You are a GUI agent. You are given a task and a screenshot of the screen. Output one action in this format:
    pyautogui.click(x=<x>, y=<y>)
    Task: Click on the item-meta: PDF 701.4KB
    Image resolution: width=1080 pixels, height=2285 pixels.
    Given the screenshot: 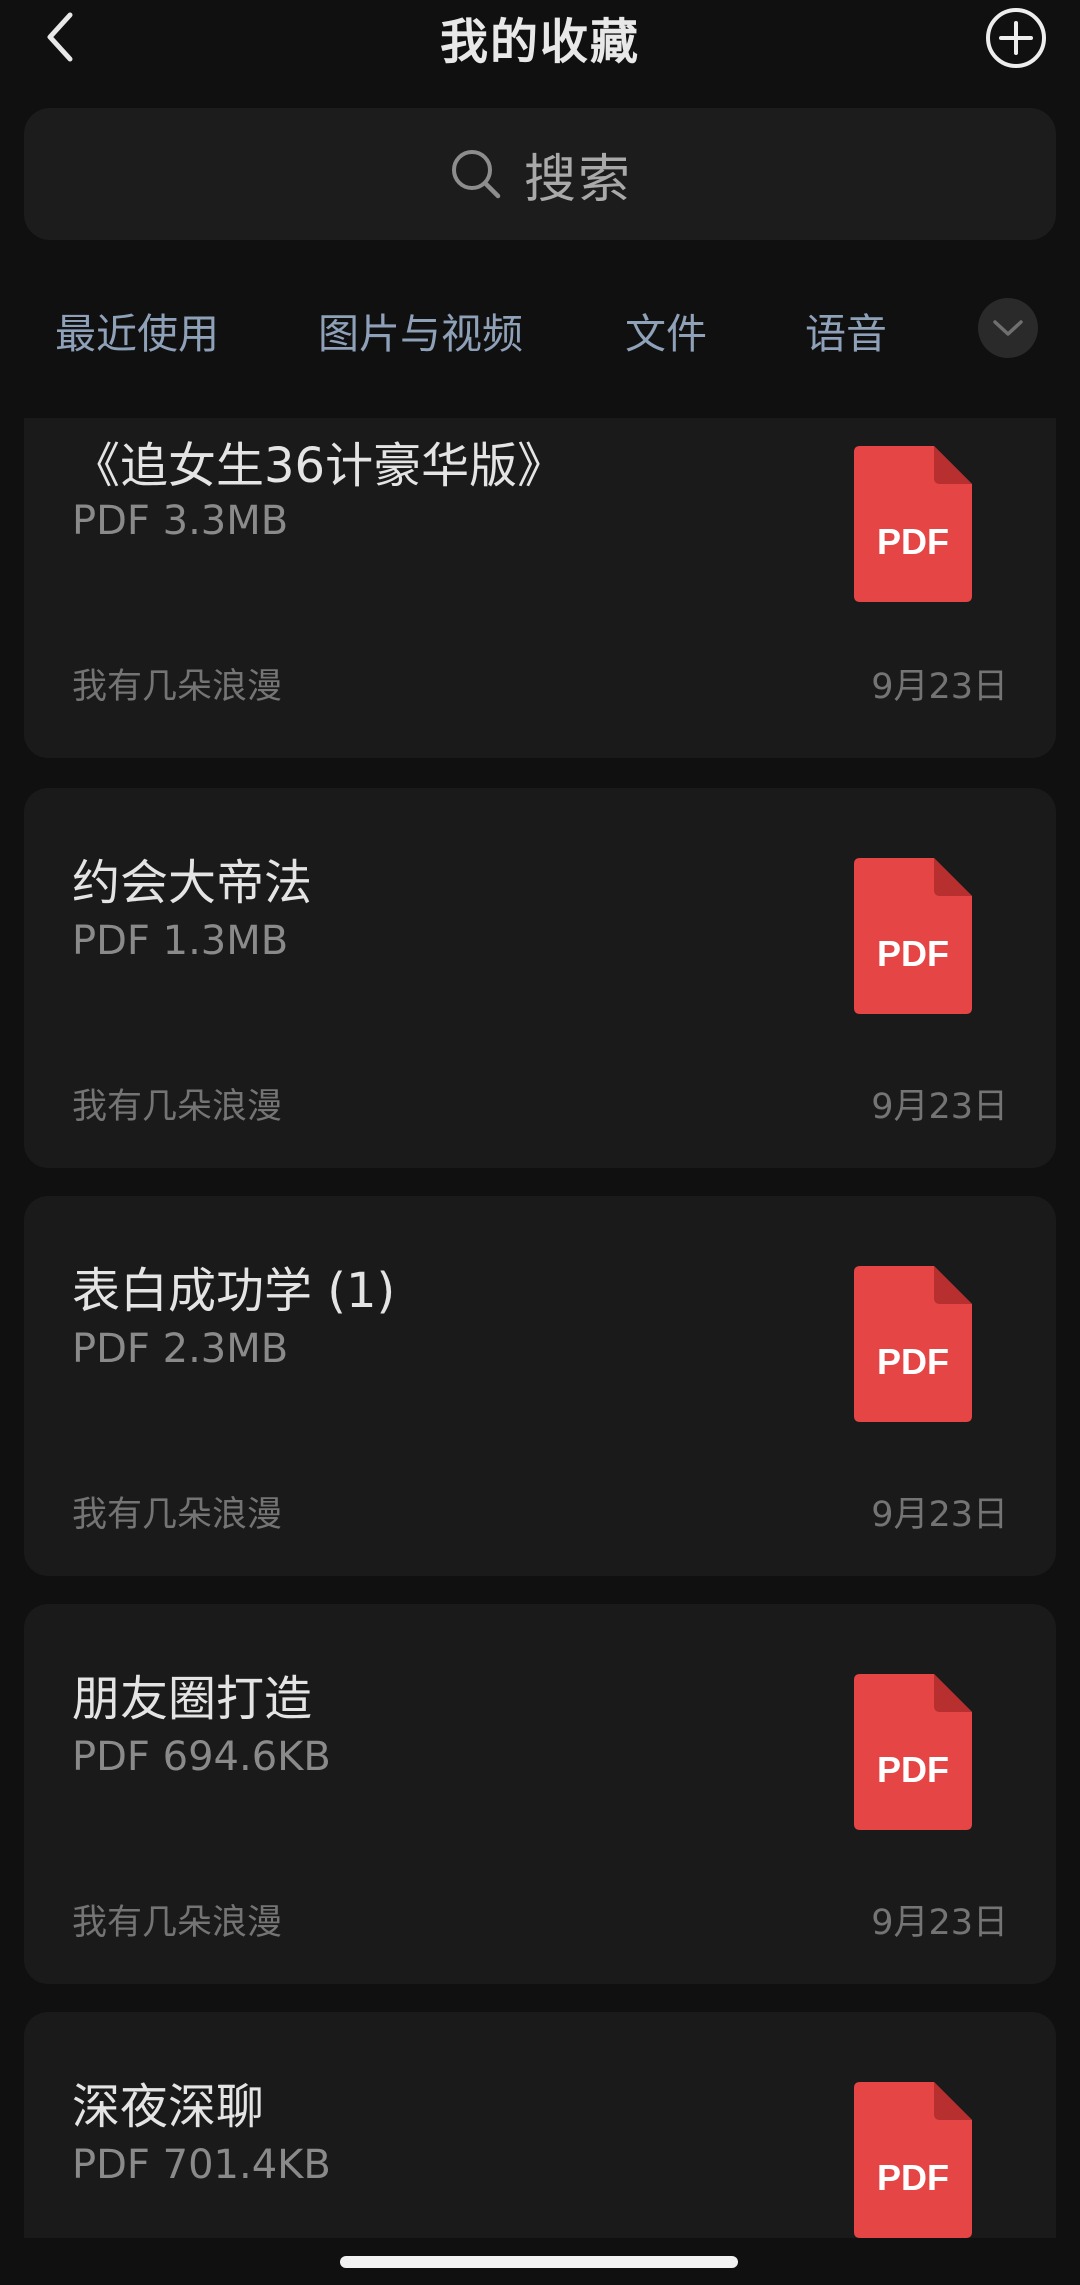 What is the action you would take?
    pyautogui.click(x=201, y=2165)
    